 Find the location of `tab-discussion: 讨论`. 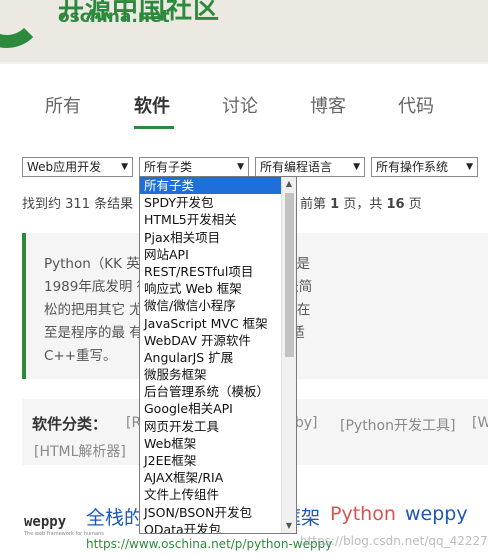

tab-discussion: 讨论 is located at coordinates (240, 105).